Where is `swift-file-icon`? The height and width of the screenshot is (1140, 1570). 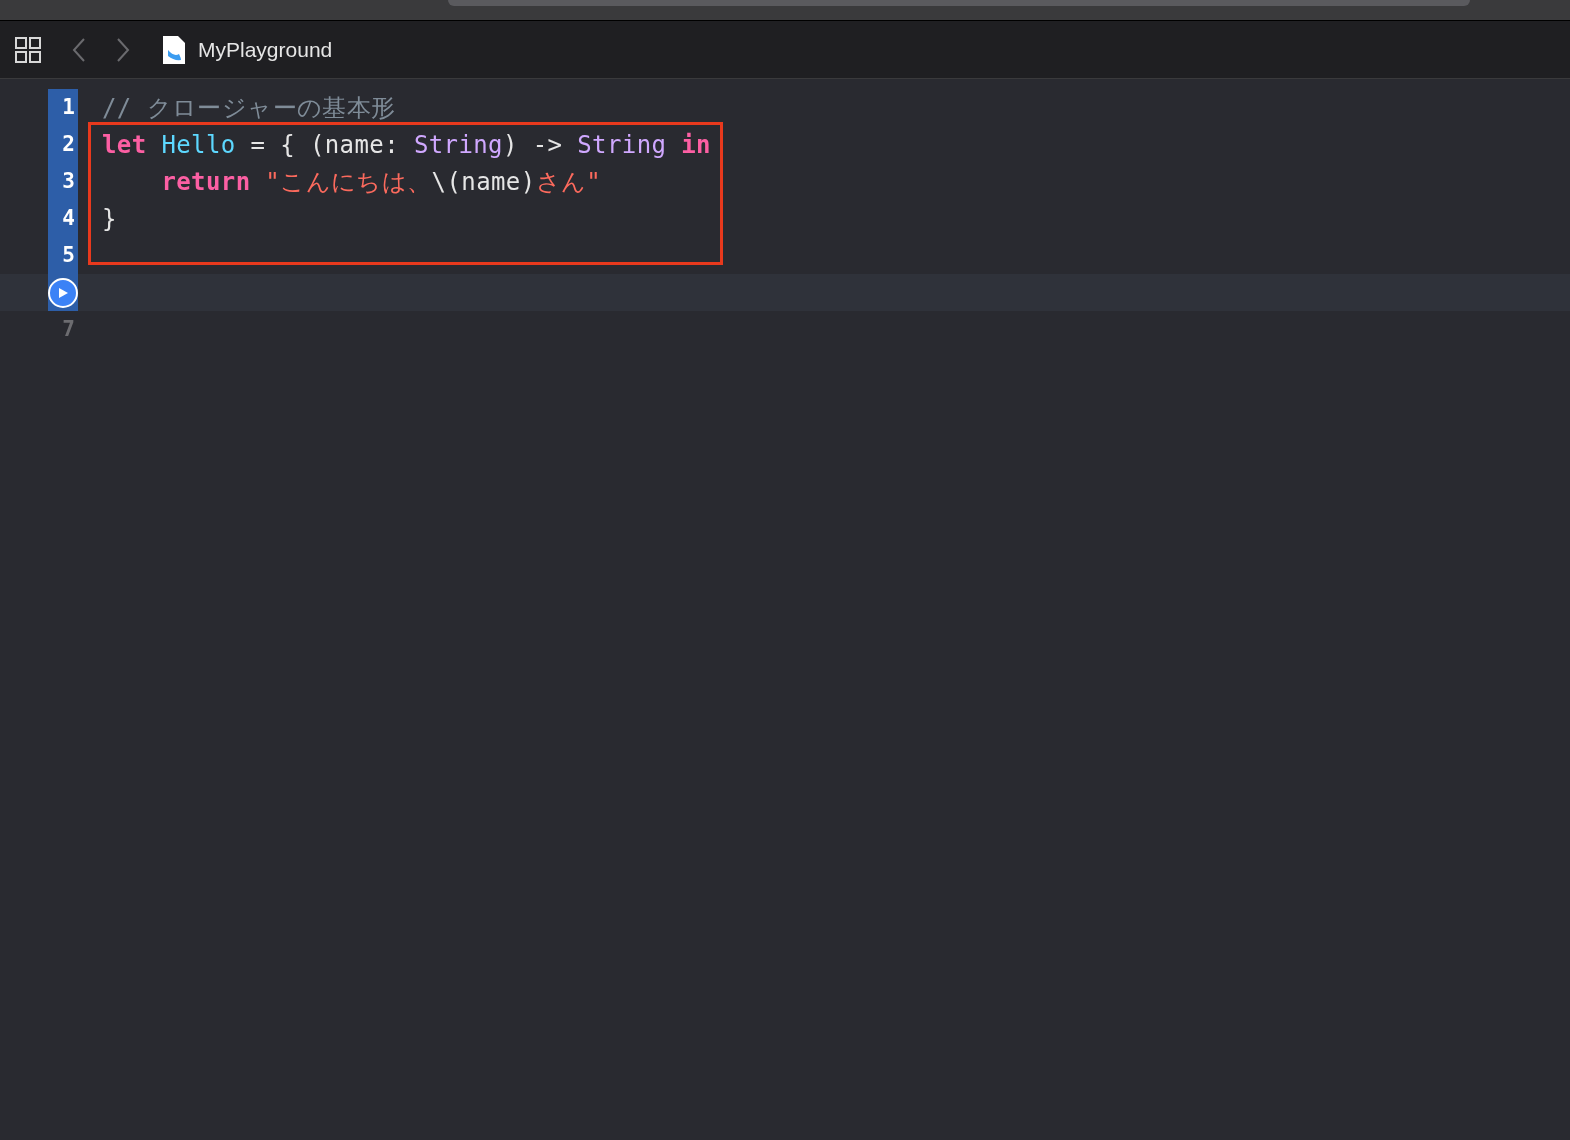 swift-file-icon is located at coordinates (174, 49).